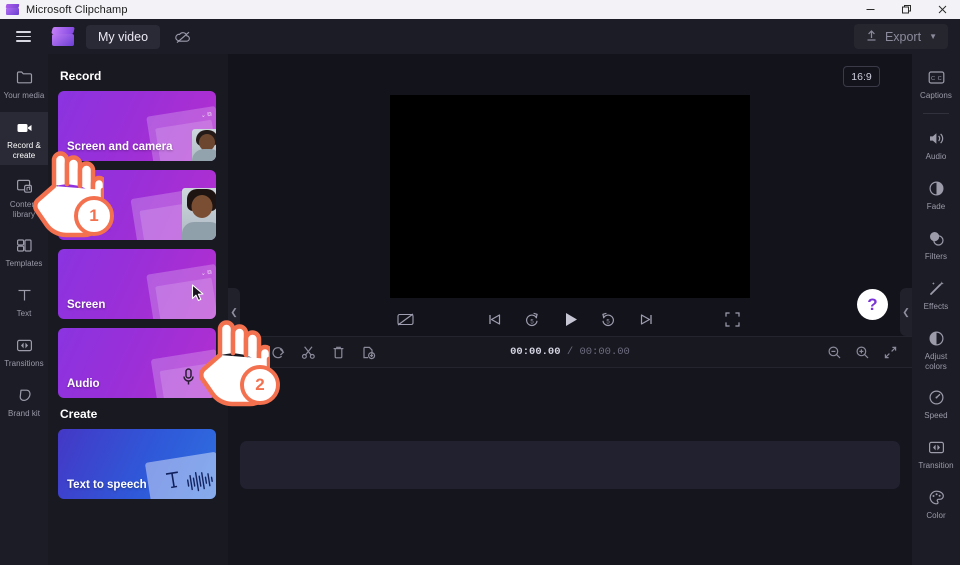  I want to click on split-scissors-icon, so click(308, 352).